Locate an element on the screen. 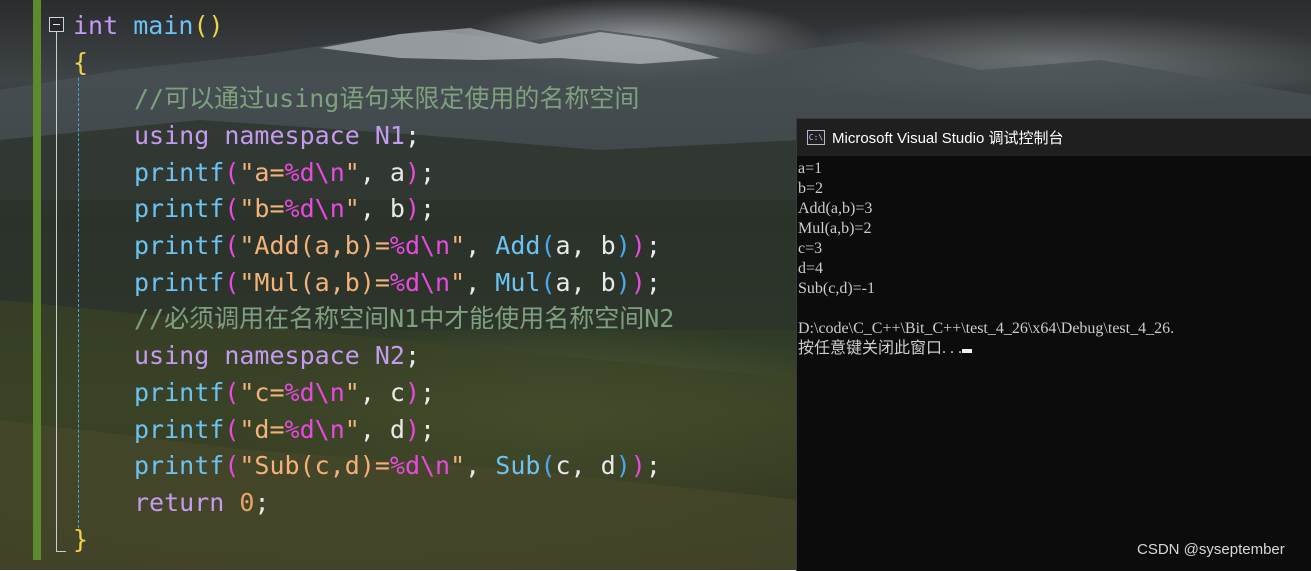  collapse-icon is located at coordinates (56, 24).